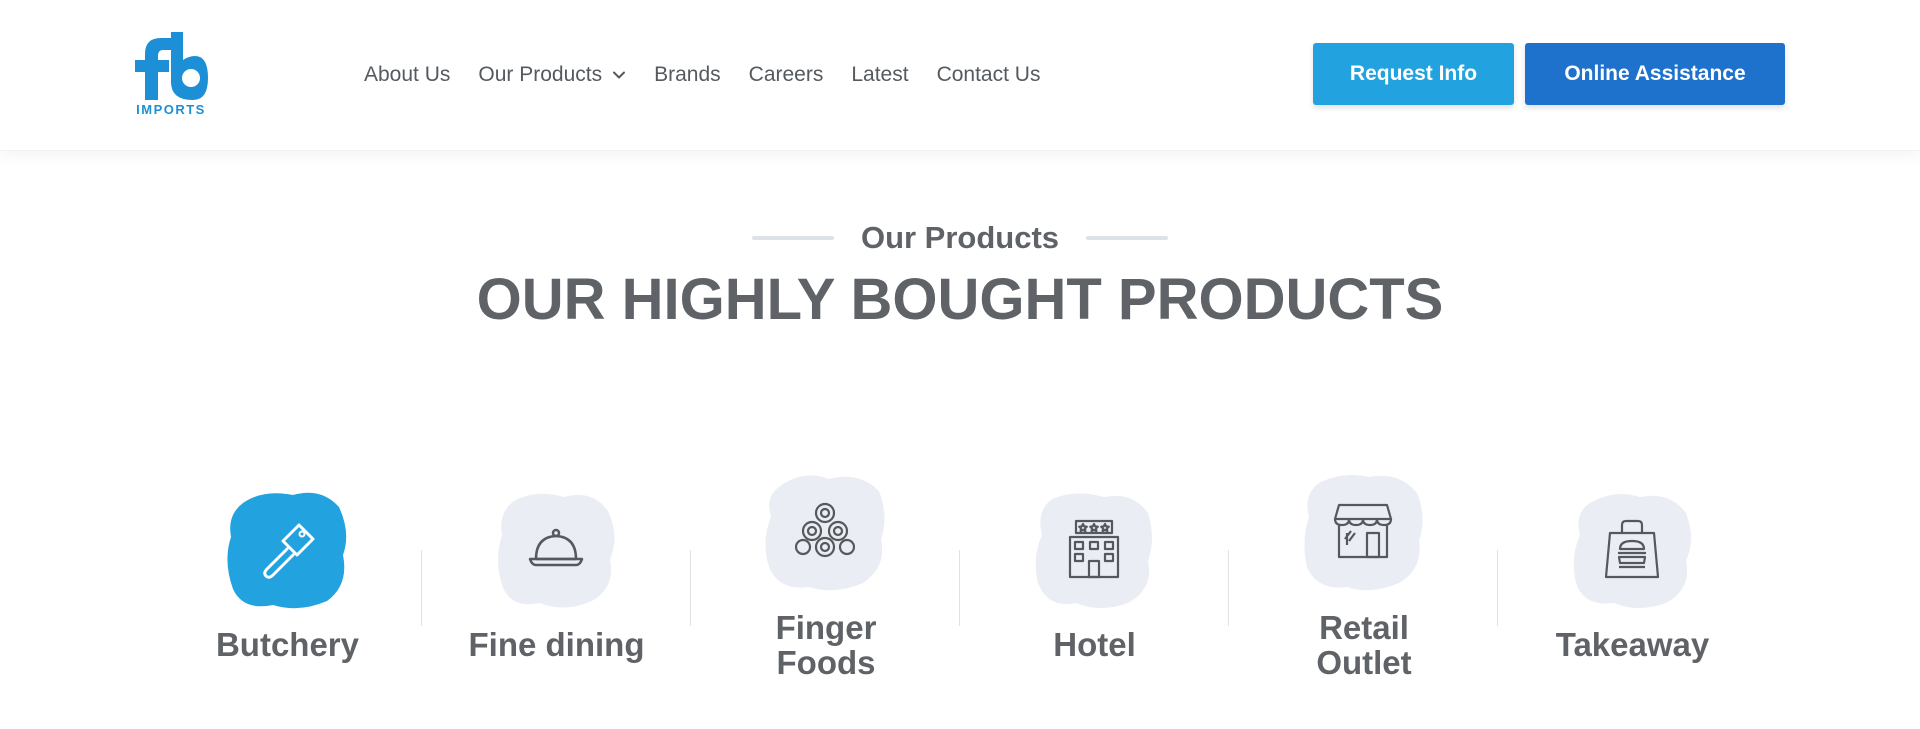 The width and height of the screenshot is (1920, 729). I want to click on subtitle-divider-left, so click(792, 238).